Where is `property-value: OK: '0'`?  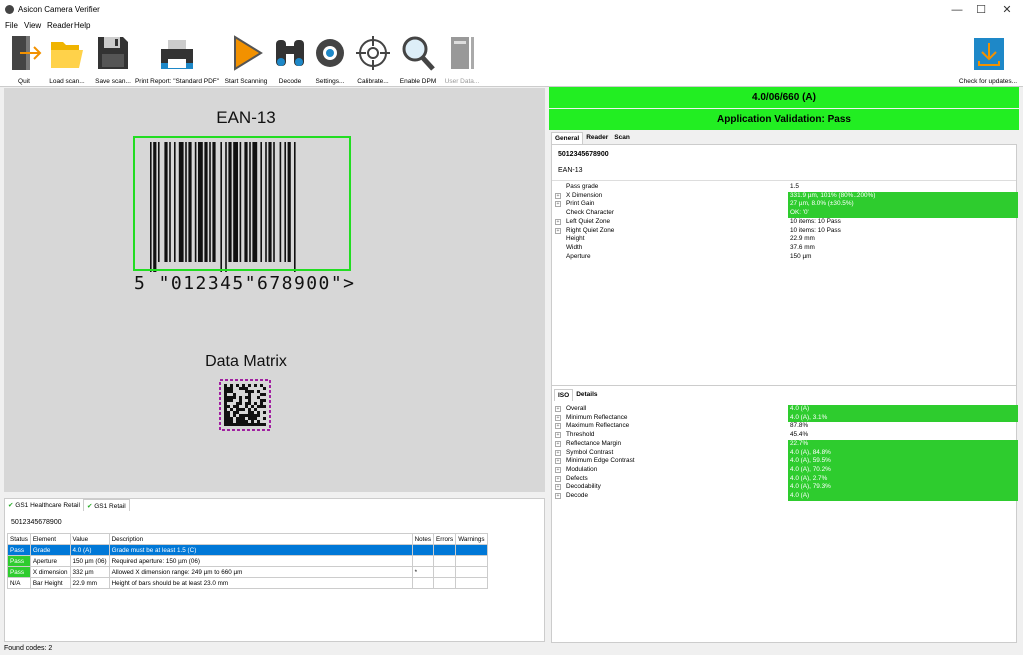 property-value: OK: '0' is located at coordinates (903, 213).